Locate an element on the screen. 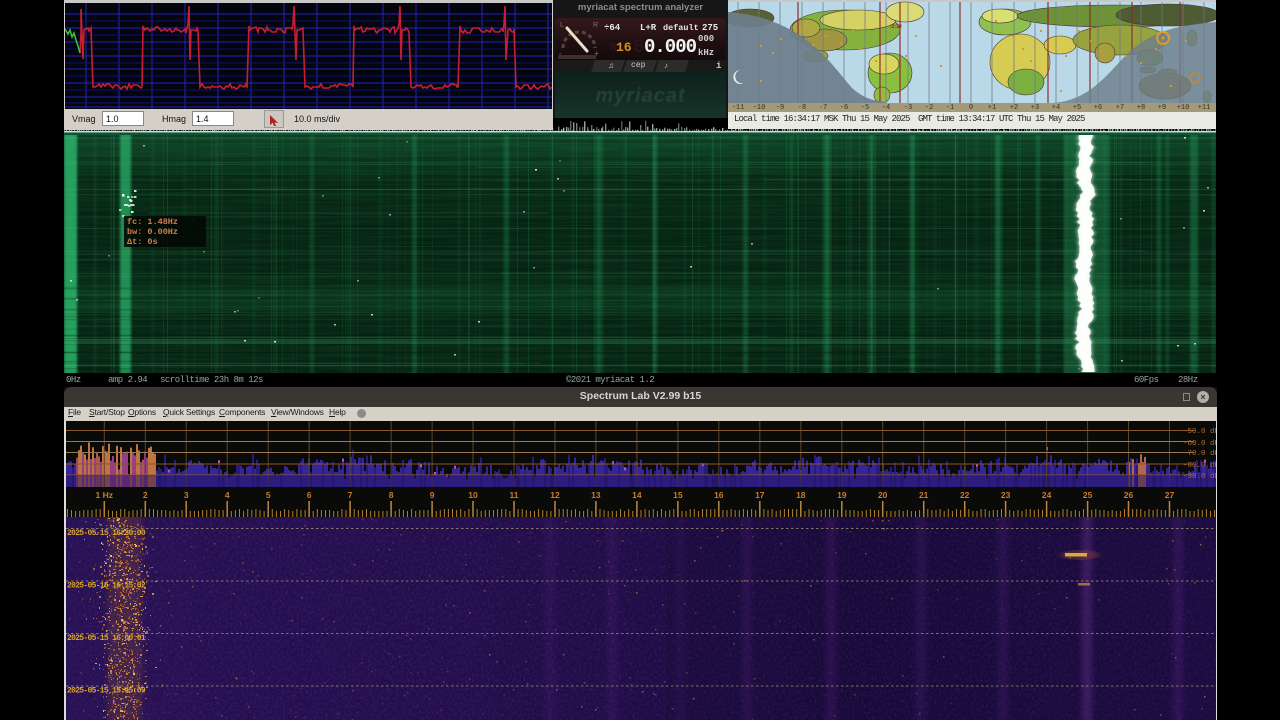  svg-text: 8 is located at coordinates (391, 495).